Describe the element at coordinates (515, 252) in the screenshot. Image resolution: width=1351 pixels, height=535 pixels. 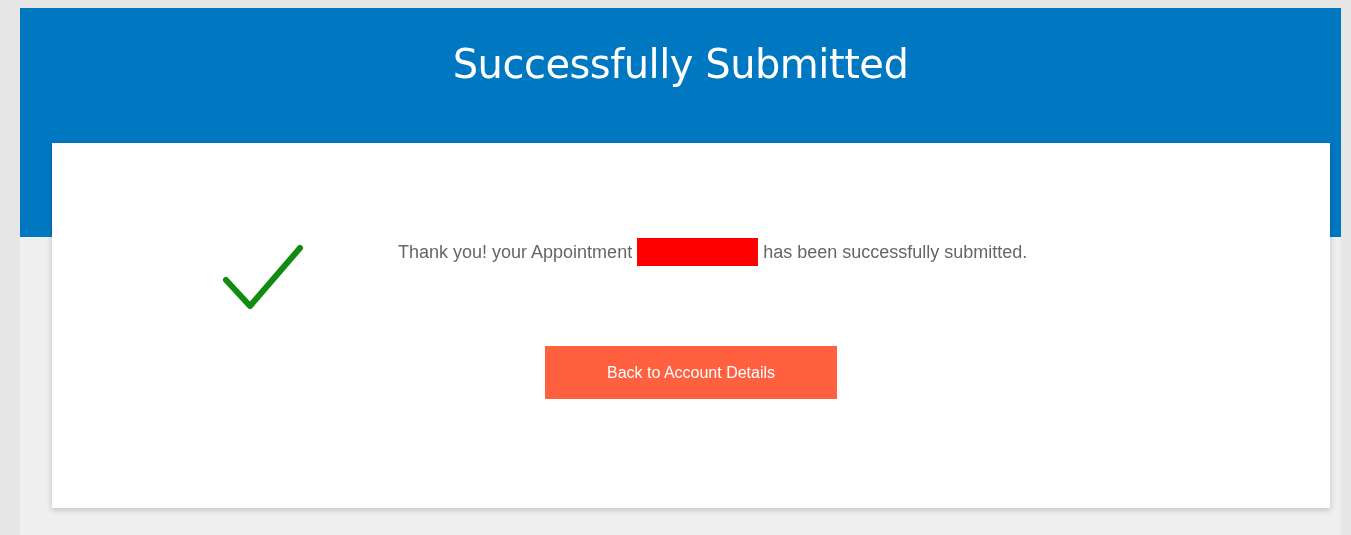
I see `message-text: Thank you! your Appointment` at that location.